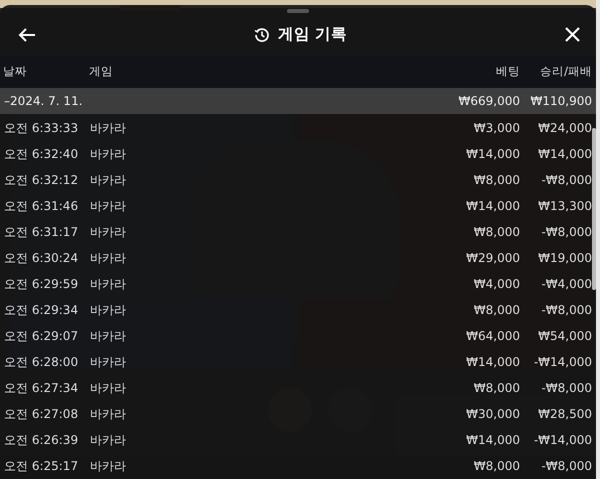 The height and width of the screenshot is (479, 600). Describe the element at coordinates (508, 71) in the screenshot. I see `column-header: 베팅` at that location.